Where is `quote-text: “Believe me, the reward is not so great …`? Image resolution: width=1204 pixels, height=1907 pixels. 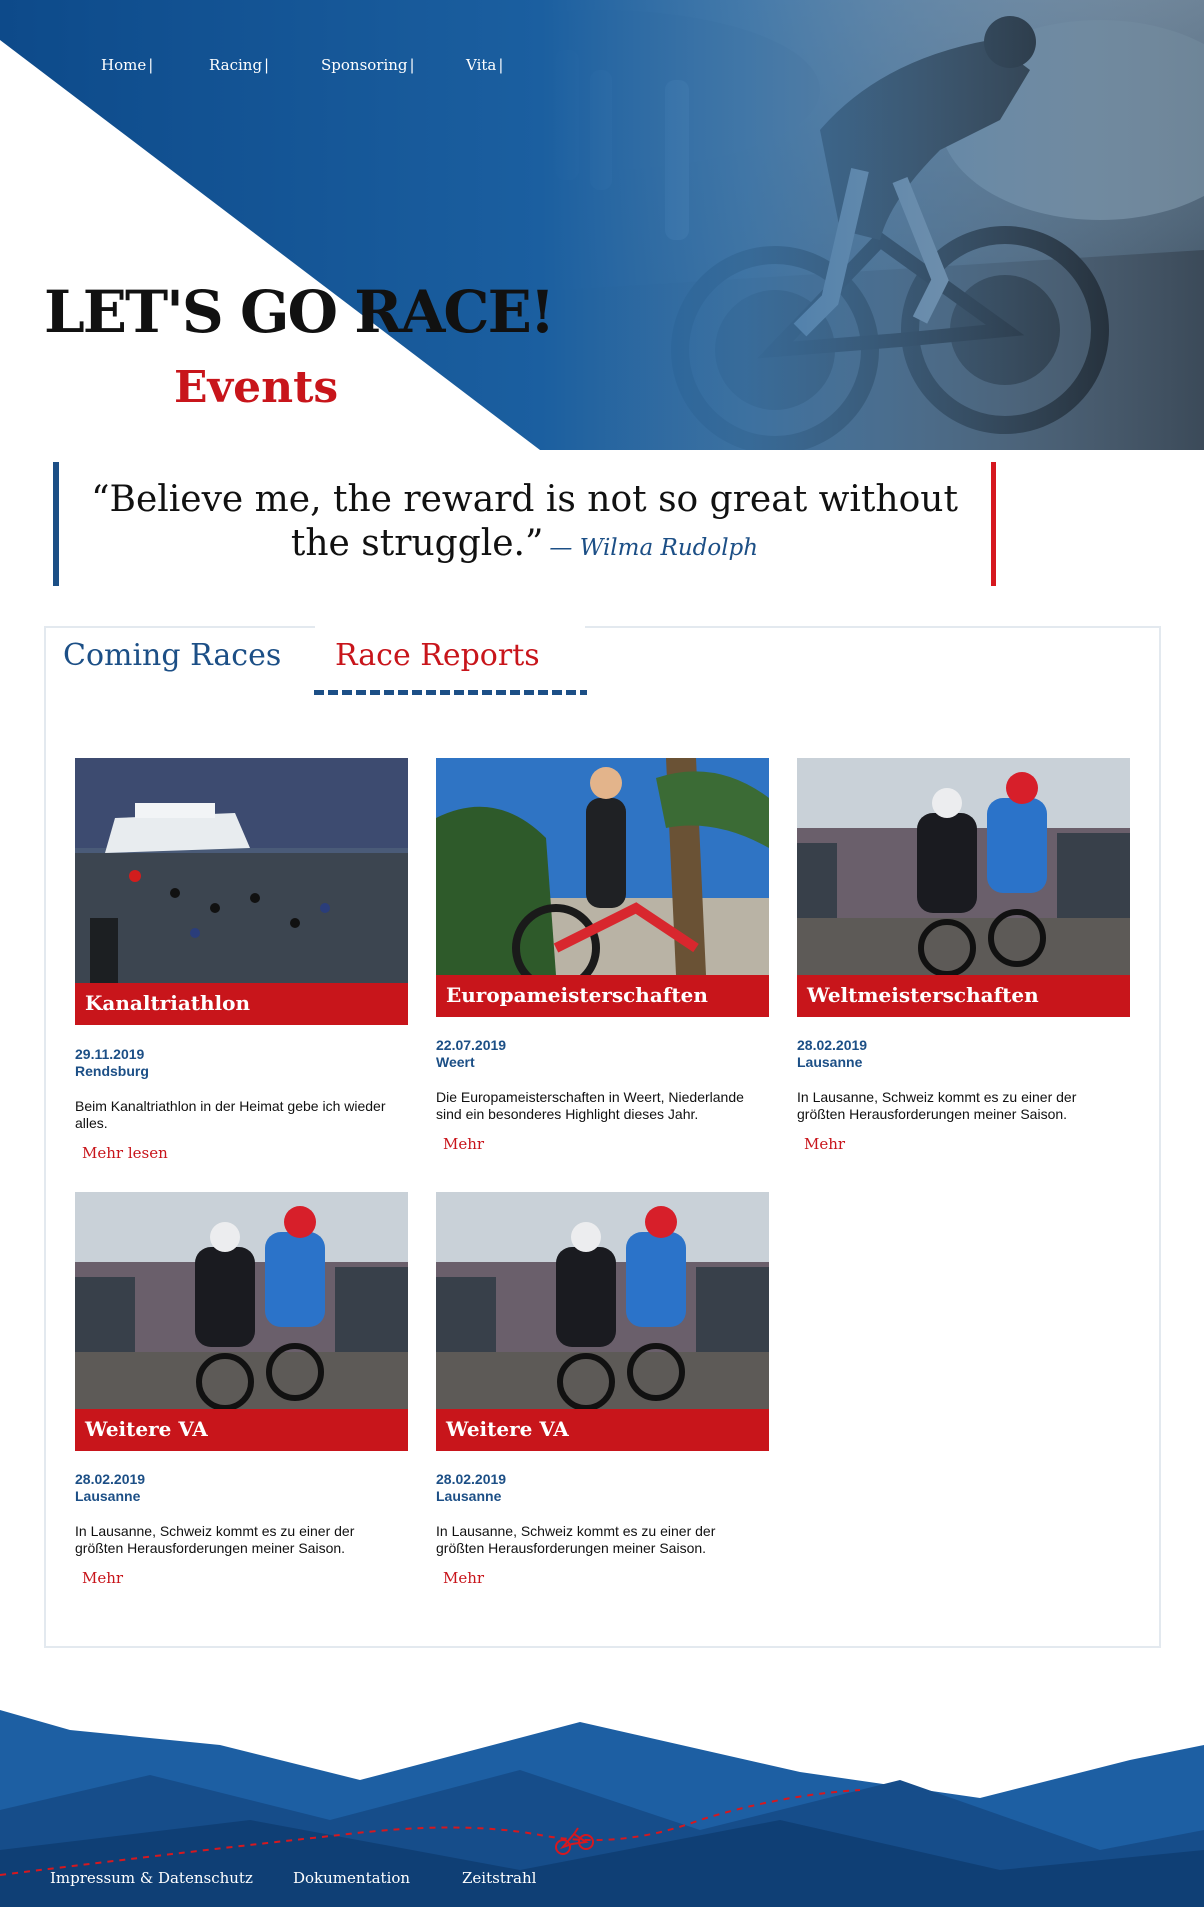
quote-text: “Believe me, the reward is not so great … is located at coordinates (524, 521).